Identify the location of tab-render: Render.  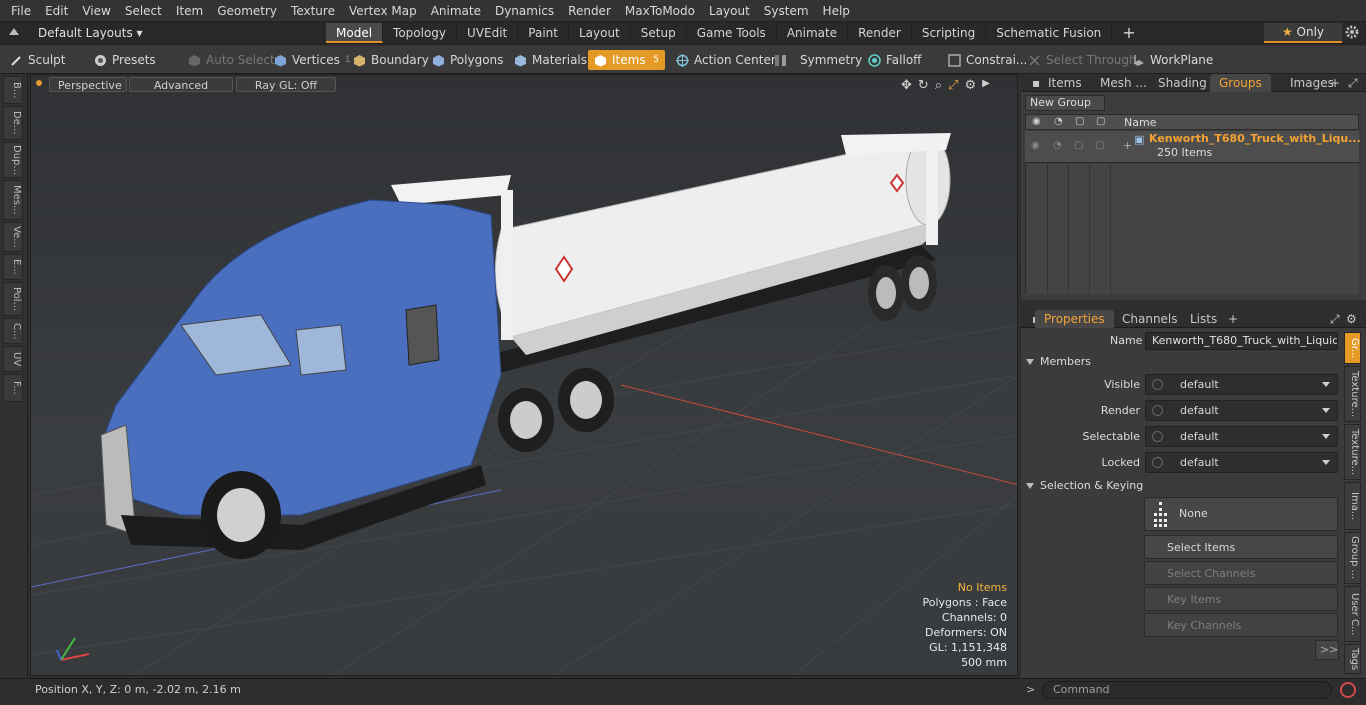
(880, 33).